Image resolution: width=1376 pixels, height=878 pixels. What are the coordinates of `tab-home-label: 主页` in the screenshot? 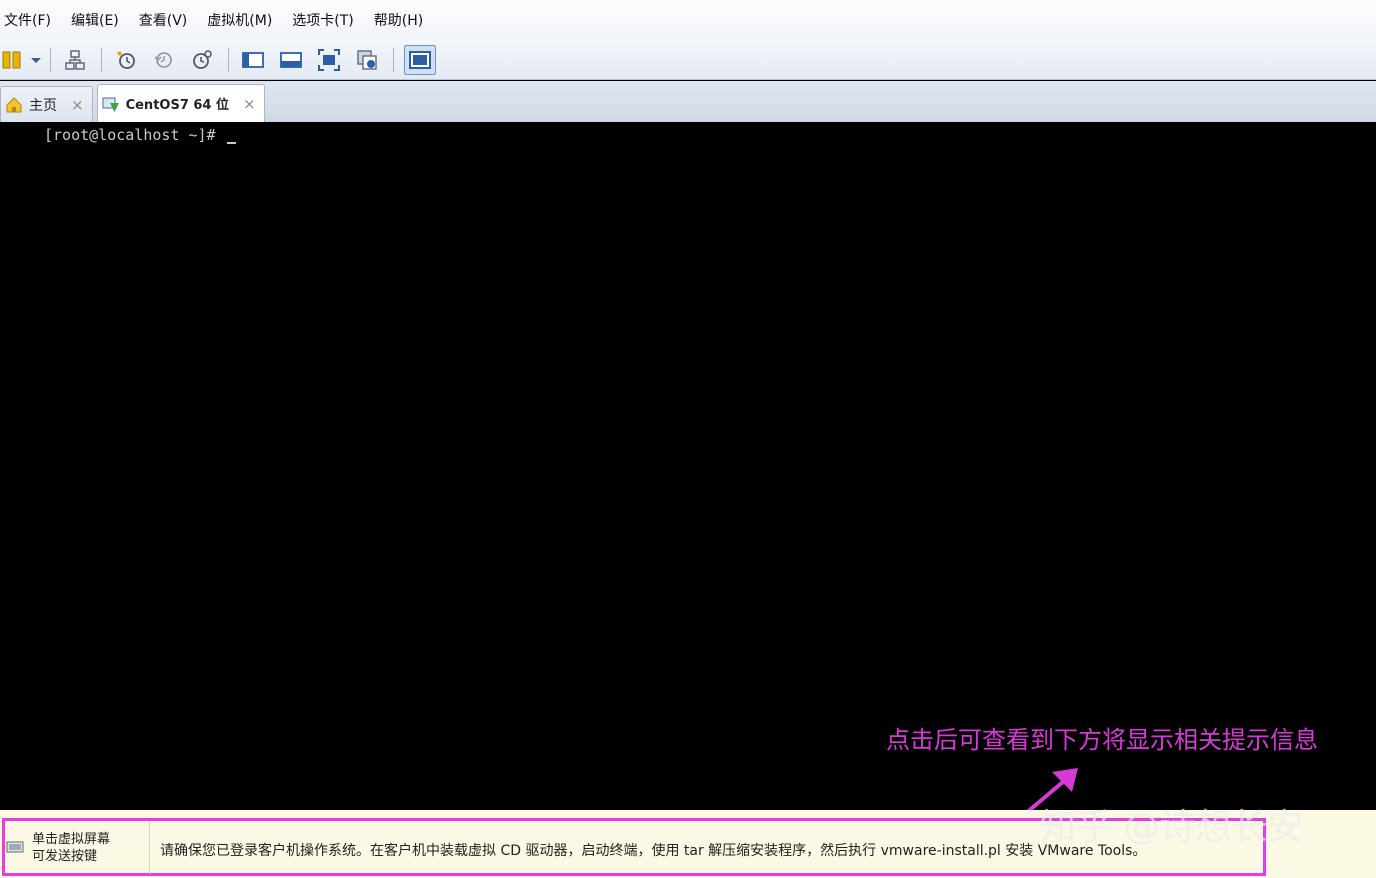 It's located at (43, 105).